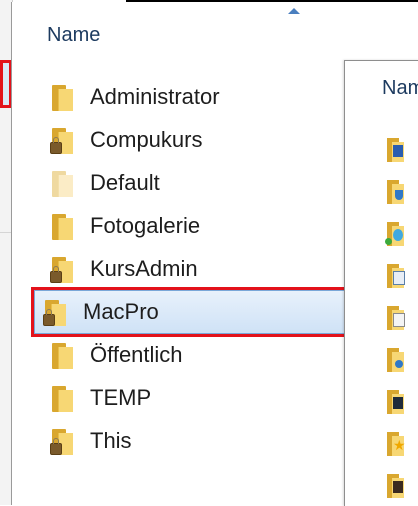 The image size is (418, 506). Describe the element at coordinates (398, 233) in the screenshot. I see `network-folder-icon` at that location.